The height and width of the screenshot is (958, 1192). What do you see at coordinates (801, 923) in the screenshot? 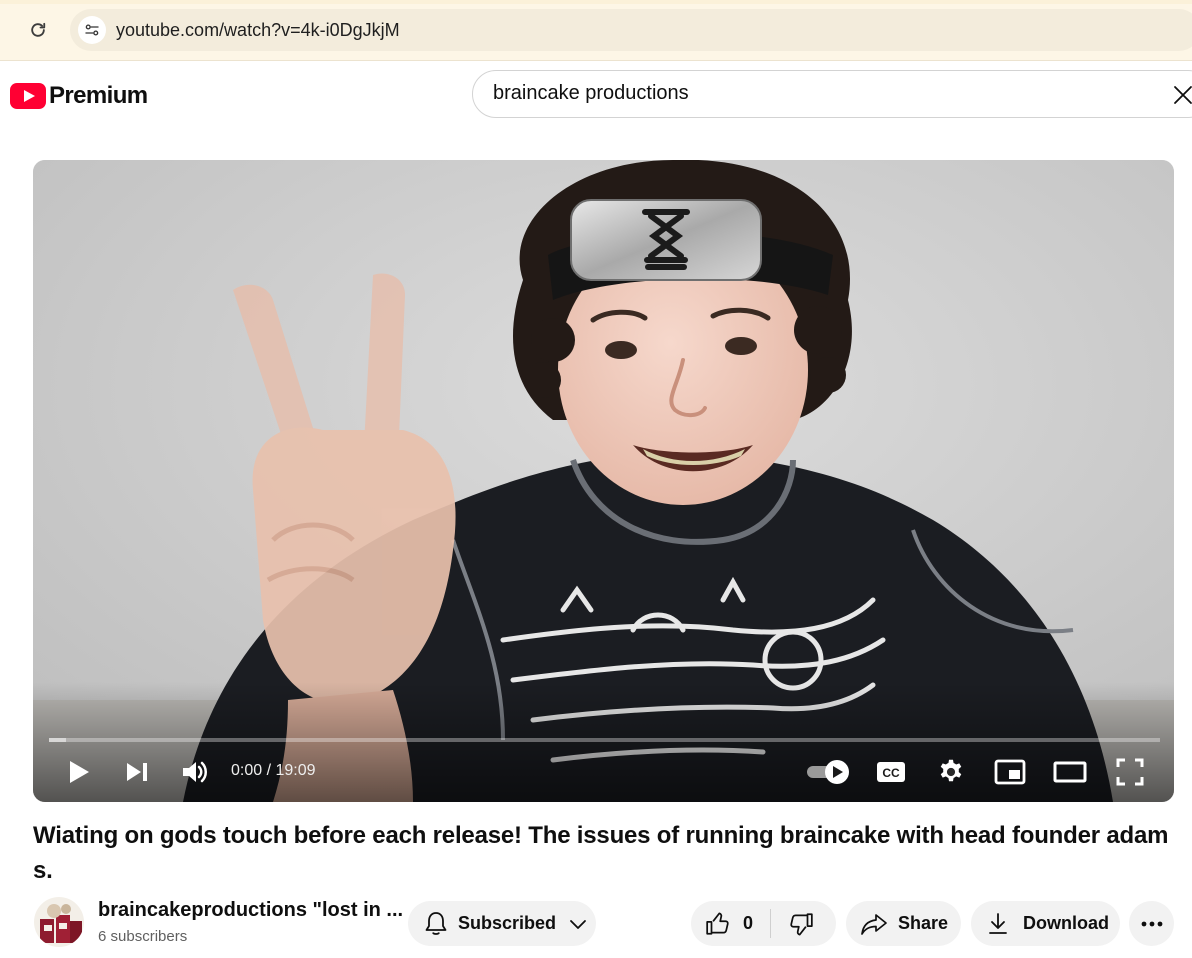
I see `thumbs-down-icon` at bounding box center [801, 923].